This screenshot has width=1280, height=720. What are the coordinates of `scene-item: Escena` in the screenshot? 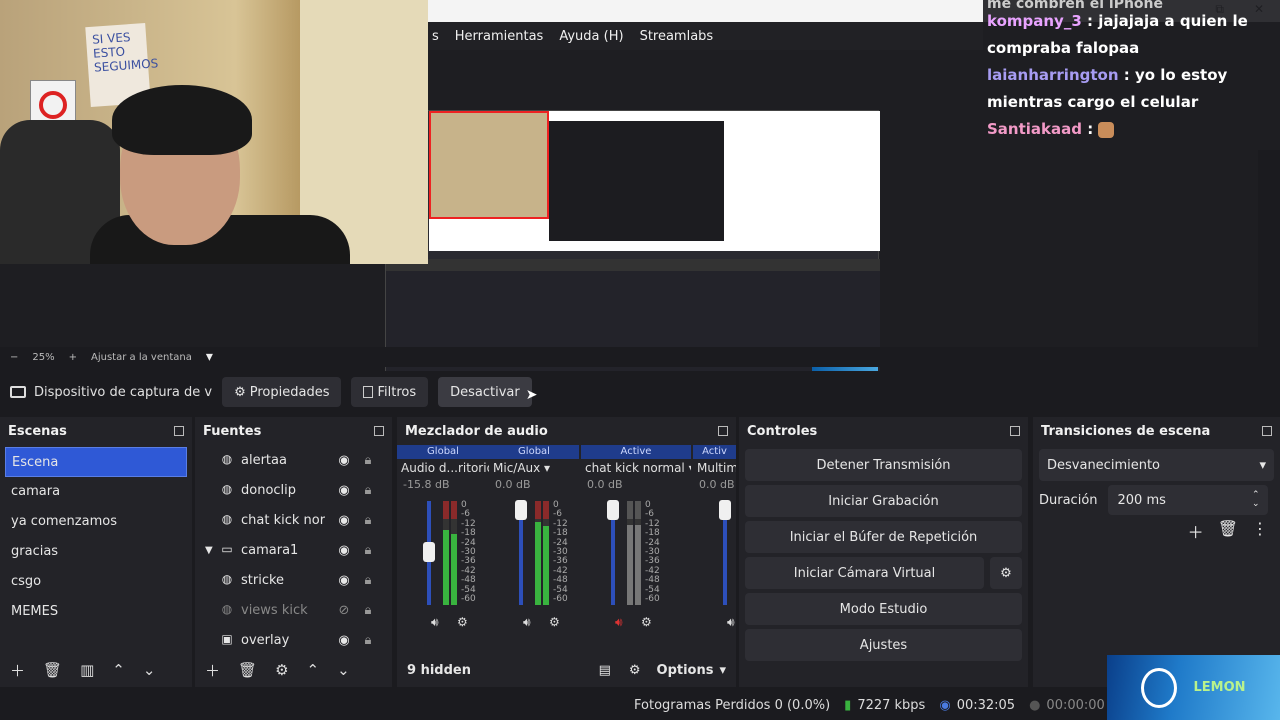 It's located at (96, 462).